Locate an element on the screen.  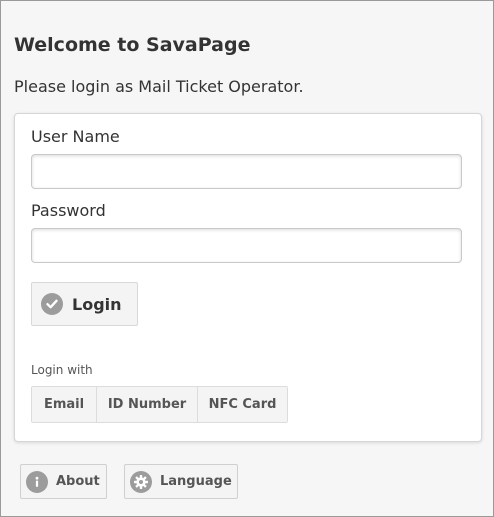
about-button-label: About is located at coordinates (78, 481).